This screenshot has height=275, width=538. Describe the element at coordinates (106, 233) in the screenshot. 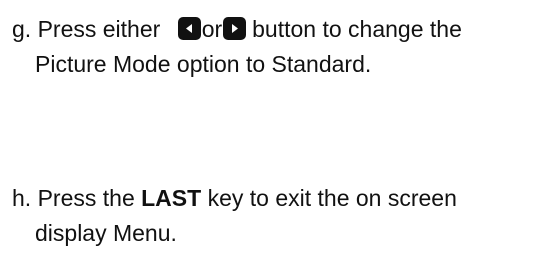

I see `step-h-line-2: display Menu.` at that location.